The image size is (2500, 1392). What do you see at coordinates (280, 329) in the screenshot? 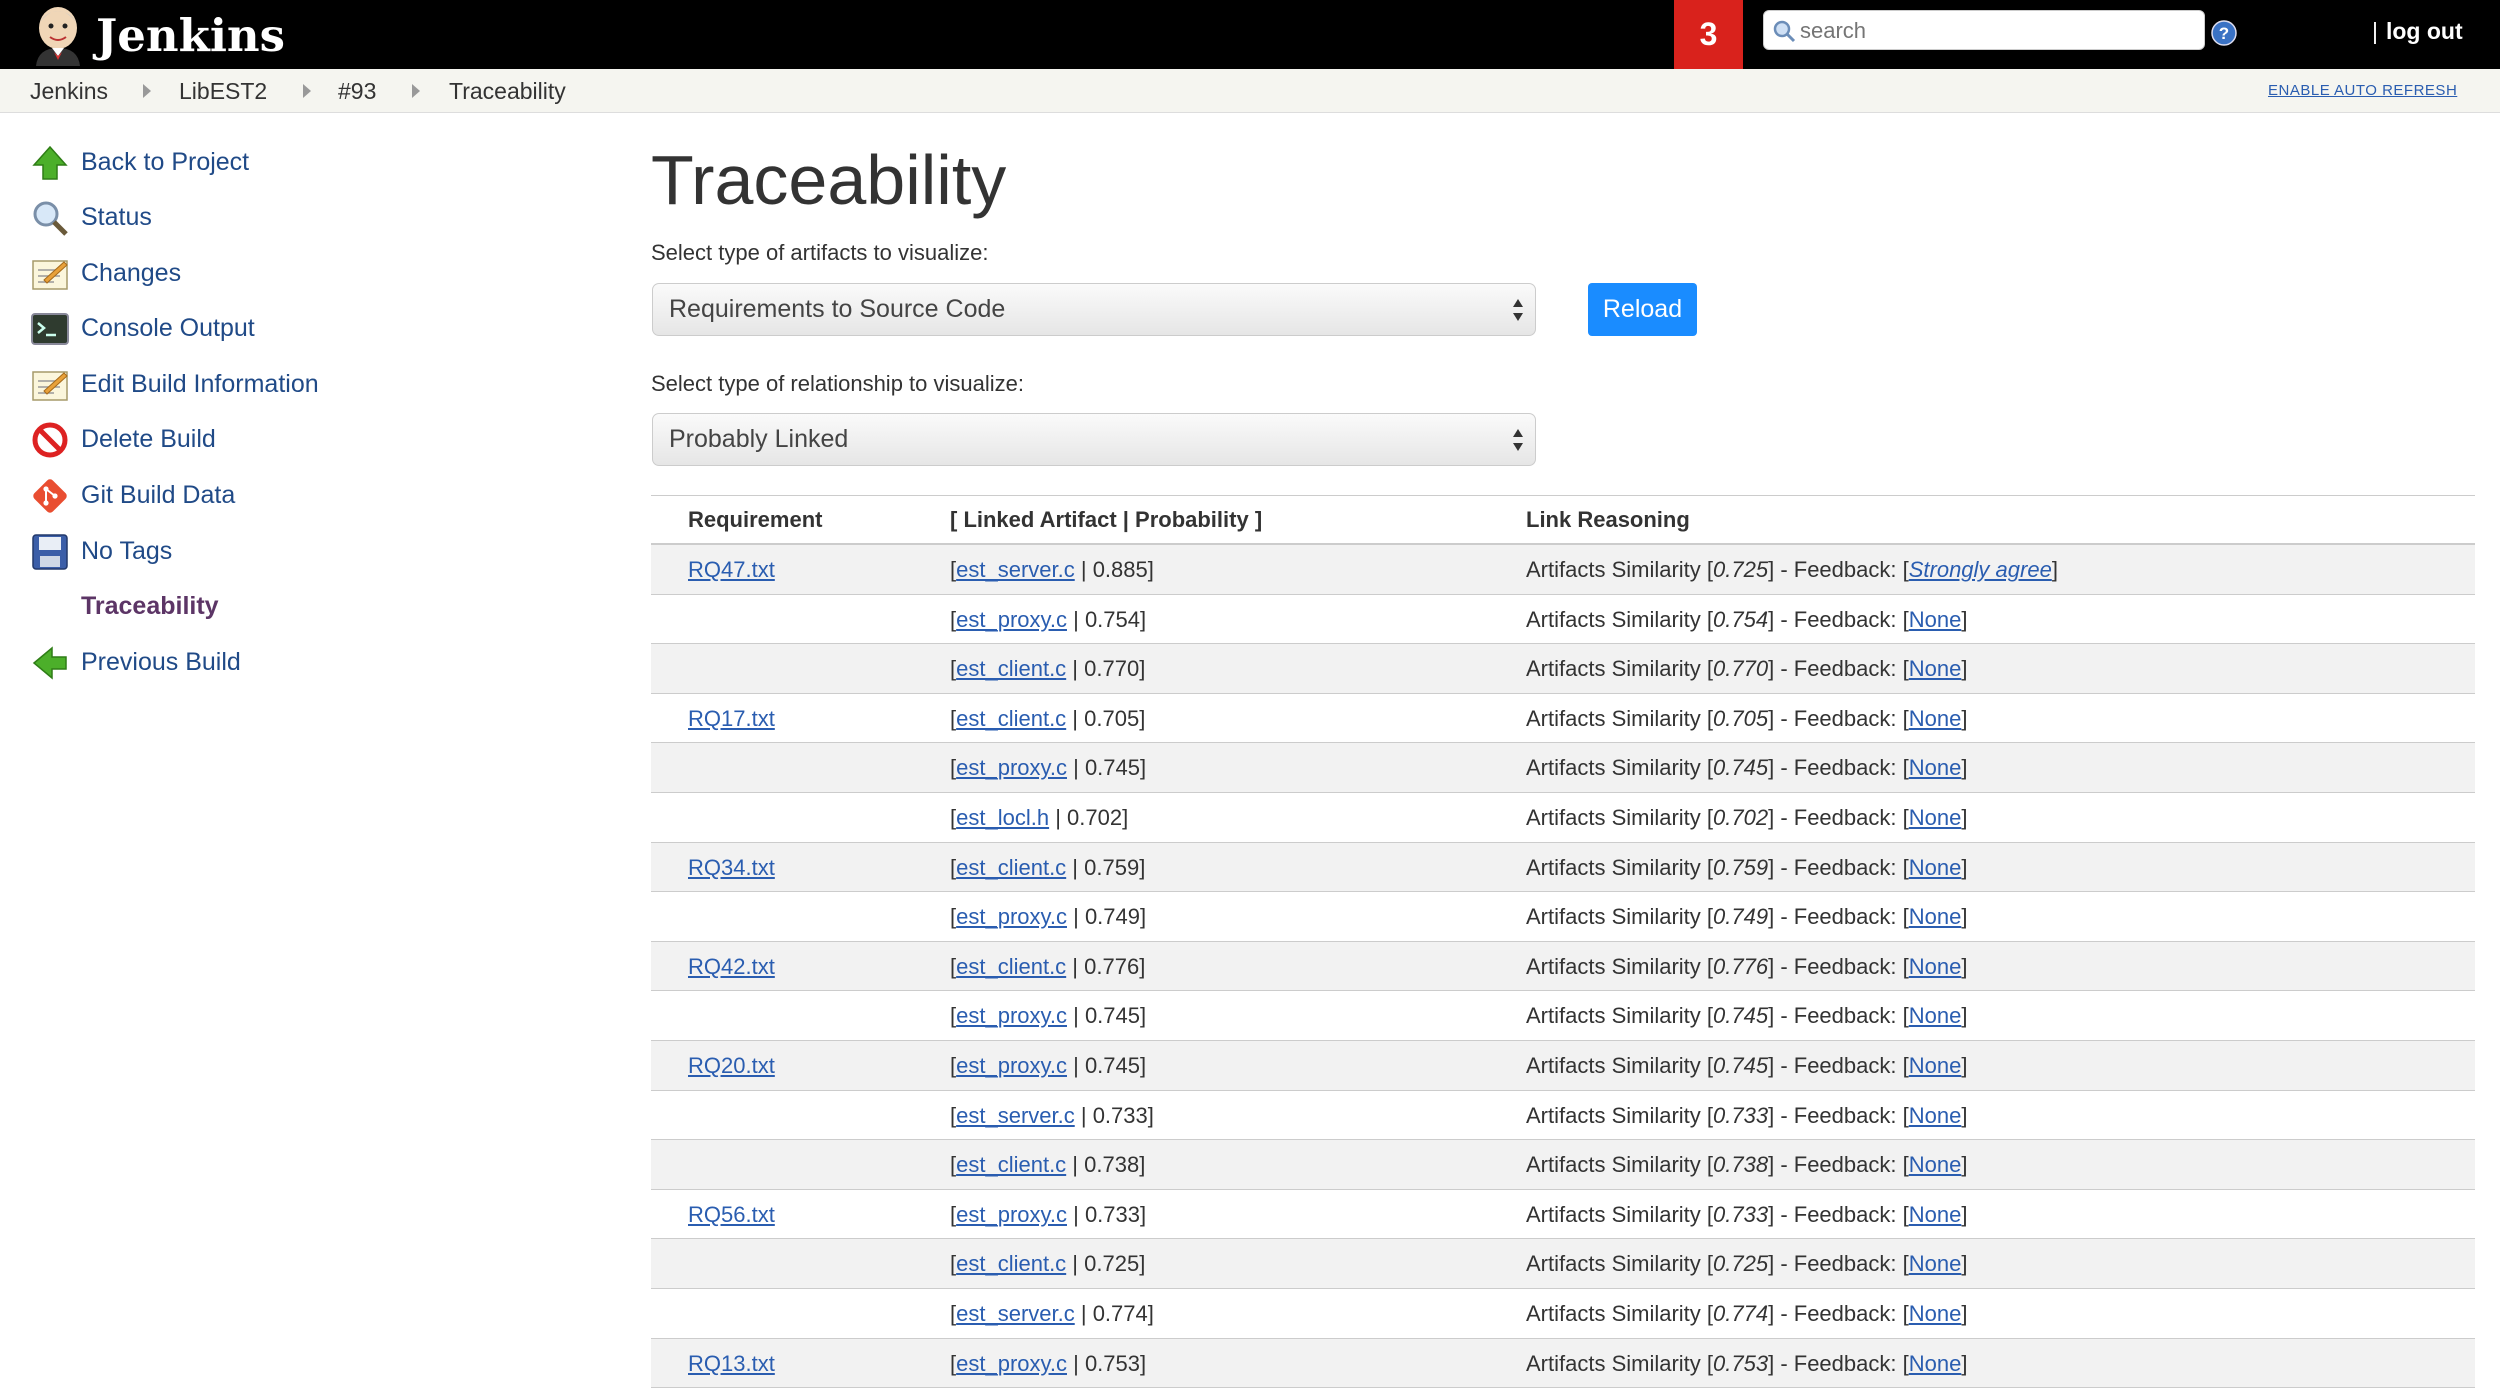
I see `sidebar-item-console-output: Console Output` at bounding box center [280, 329].